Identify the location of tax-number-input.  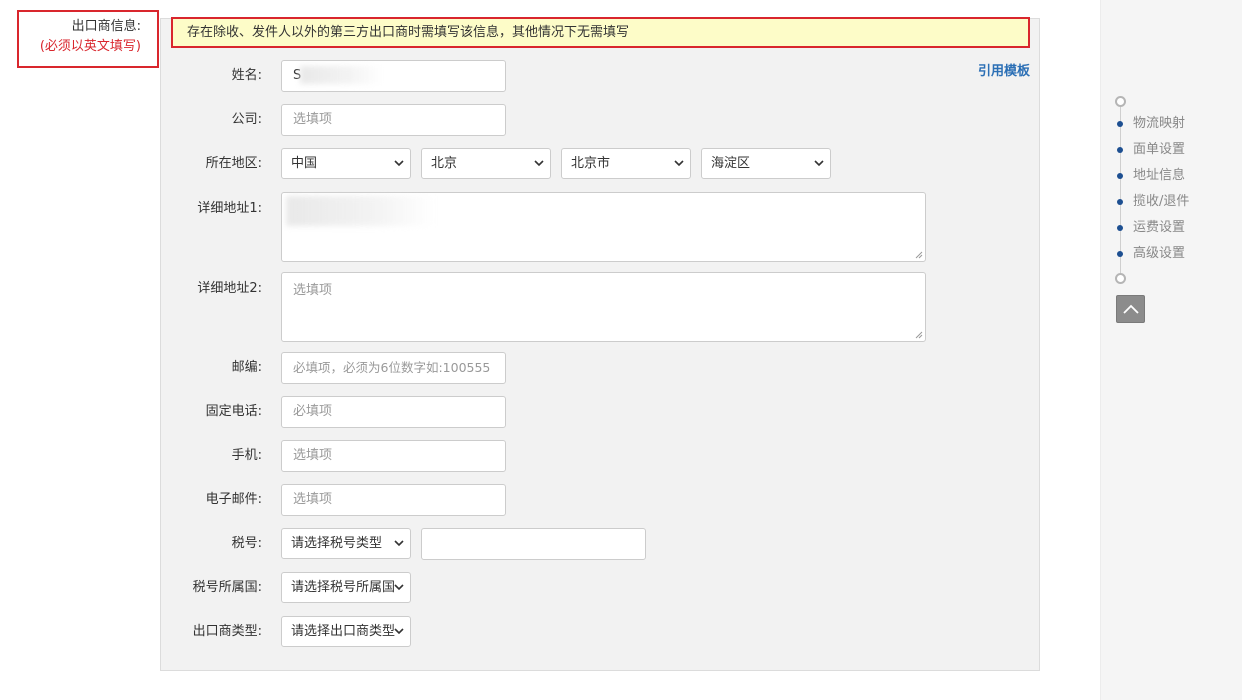
(533, 544).